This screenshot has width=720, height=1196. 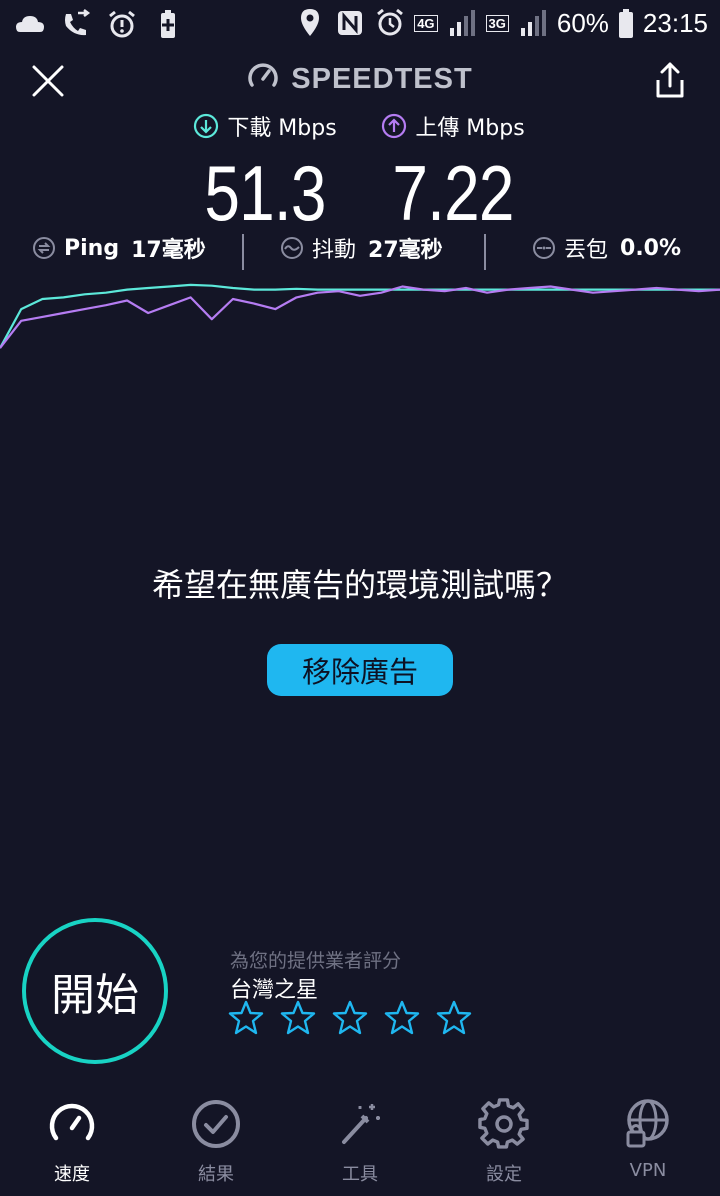 I want to click on jitter-stat: 抖動 27毫秒, so click(x=361, y=248).